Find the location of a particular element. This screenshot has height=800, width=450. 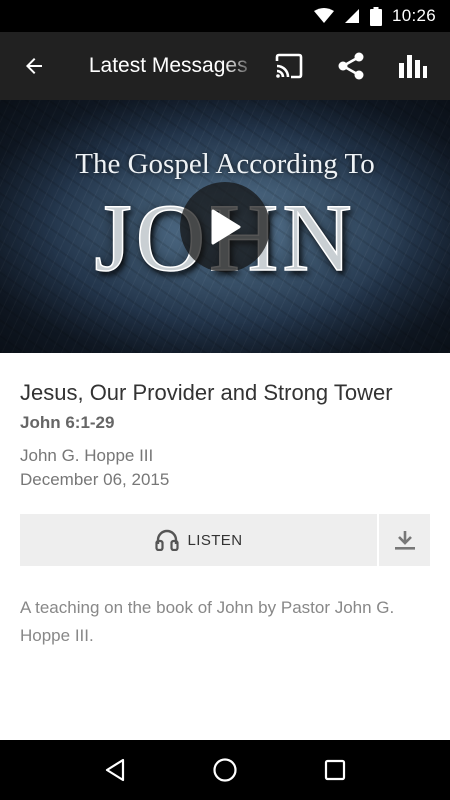

speaker-name: John G. Hoppe III is located at coordinates (87, 455).